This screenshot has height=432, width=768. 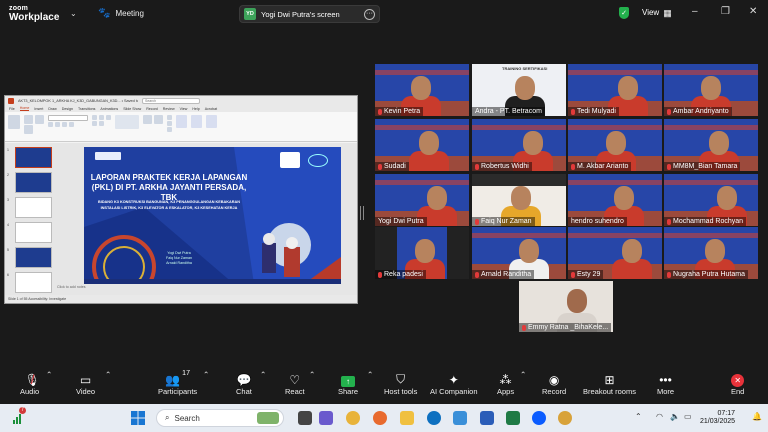 What do you see at coordinates (211, 109) in the screenshot?
I see `ppt-tab-acrobat: Acrobat` at bounding box center [211, 109].